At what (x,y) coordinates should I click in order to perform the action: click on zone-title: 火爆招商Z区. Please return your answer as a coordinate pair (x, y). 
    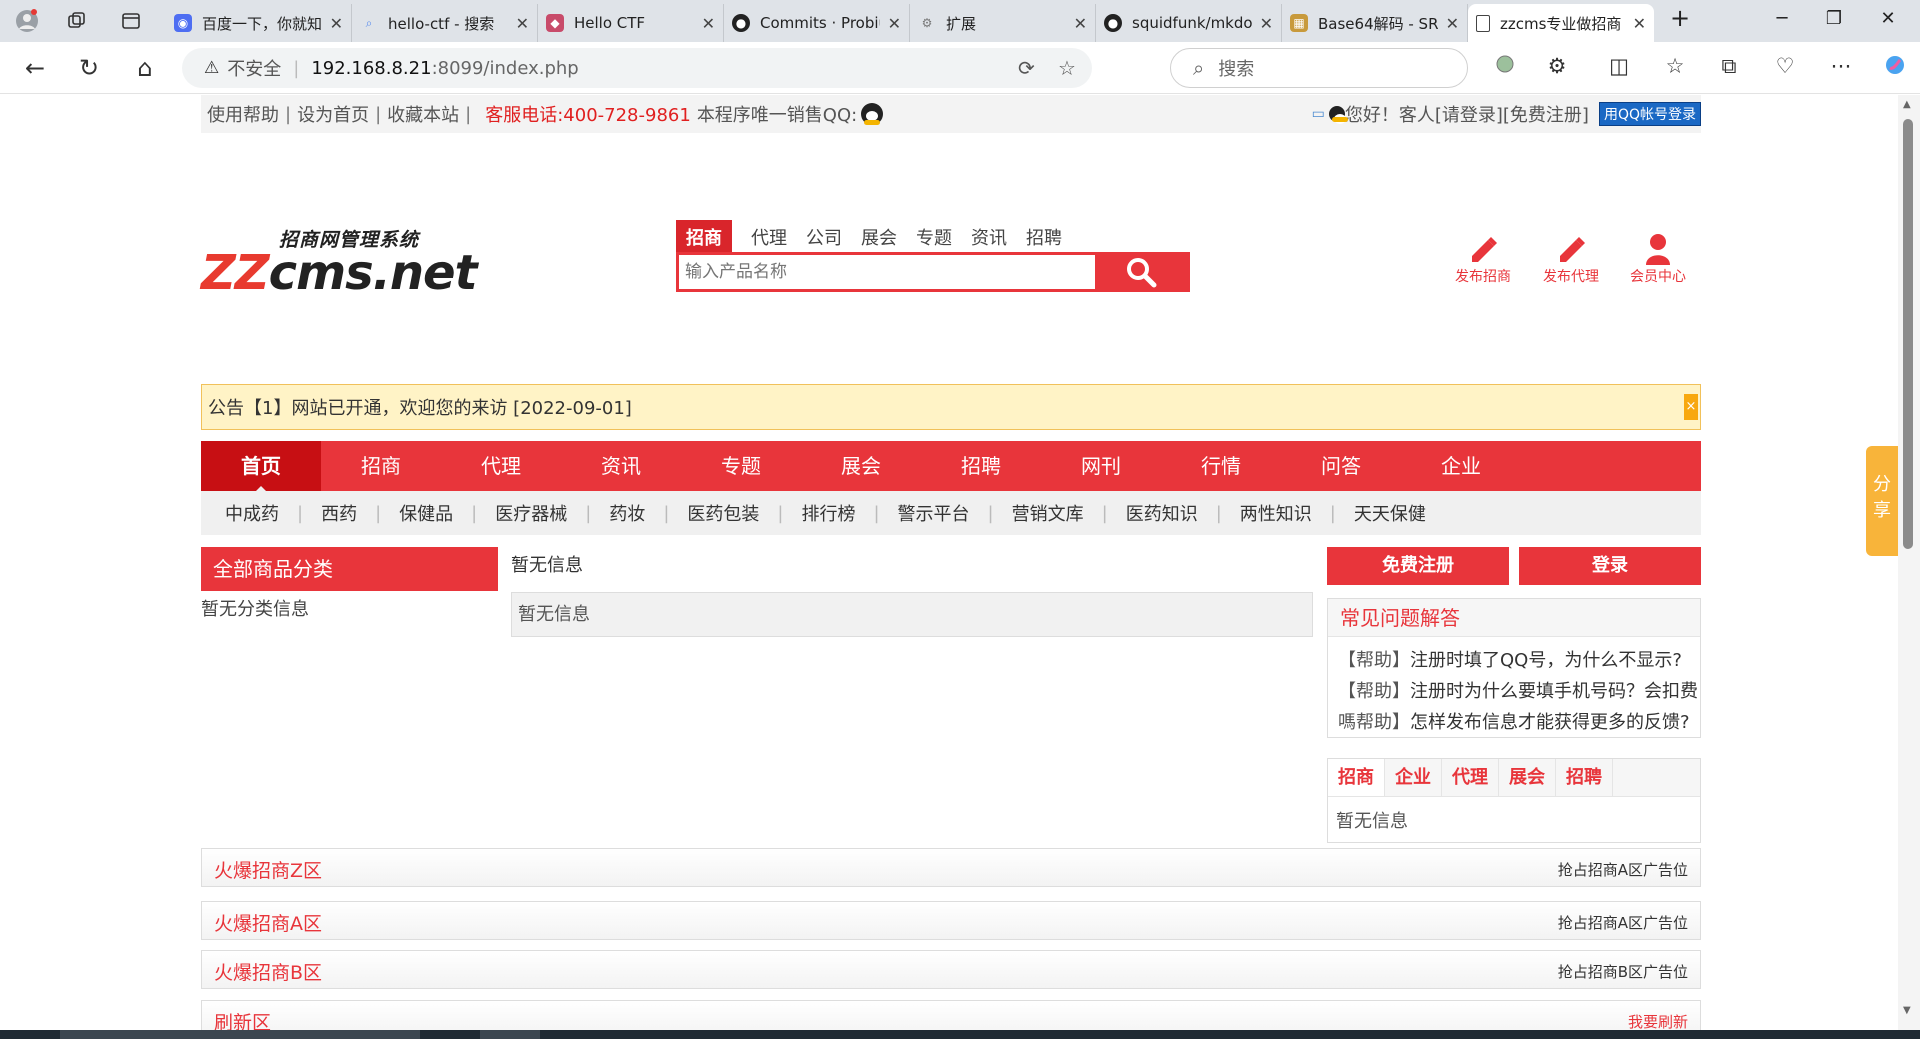
    Looking at the image, I should click on (268, 869).